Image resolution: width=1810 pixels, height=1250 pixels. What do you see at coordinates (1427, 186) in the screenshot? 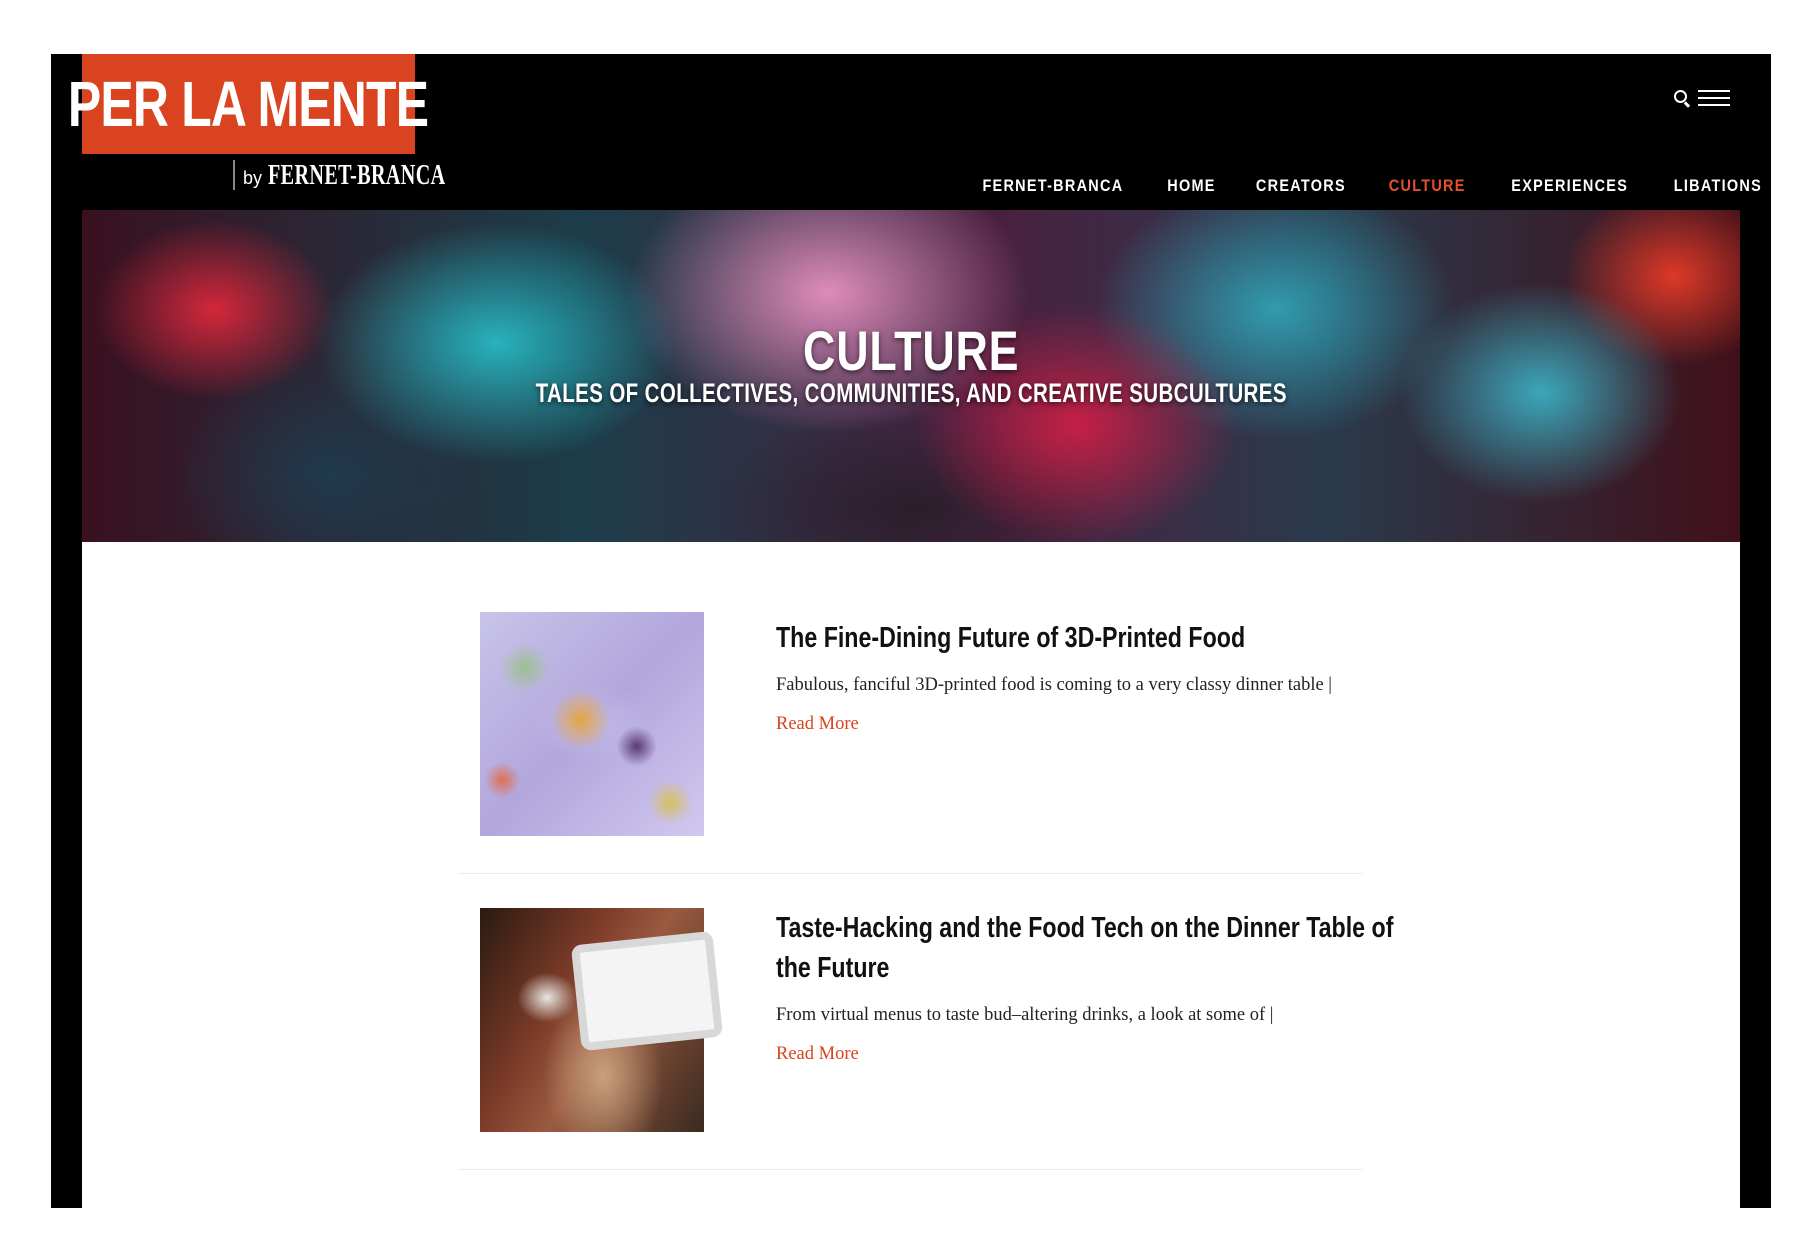
I see `nav-item-culture: CULTURE` at bounding box center [1427, 186].